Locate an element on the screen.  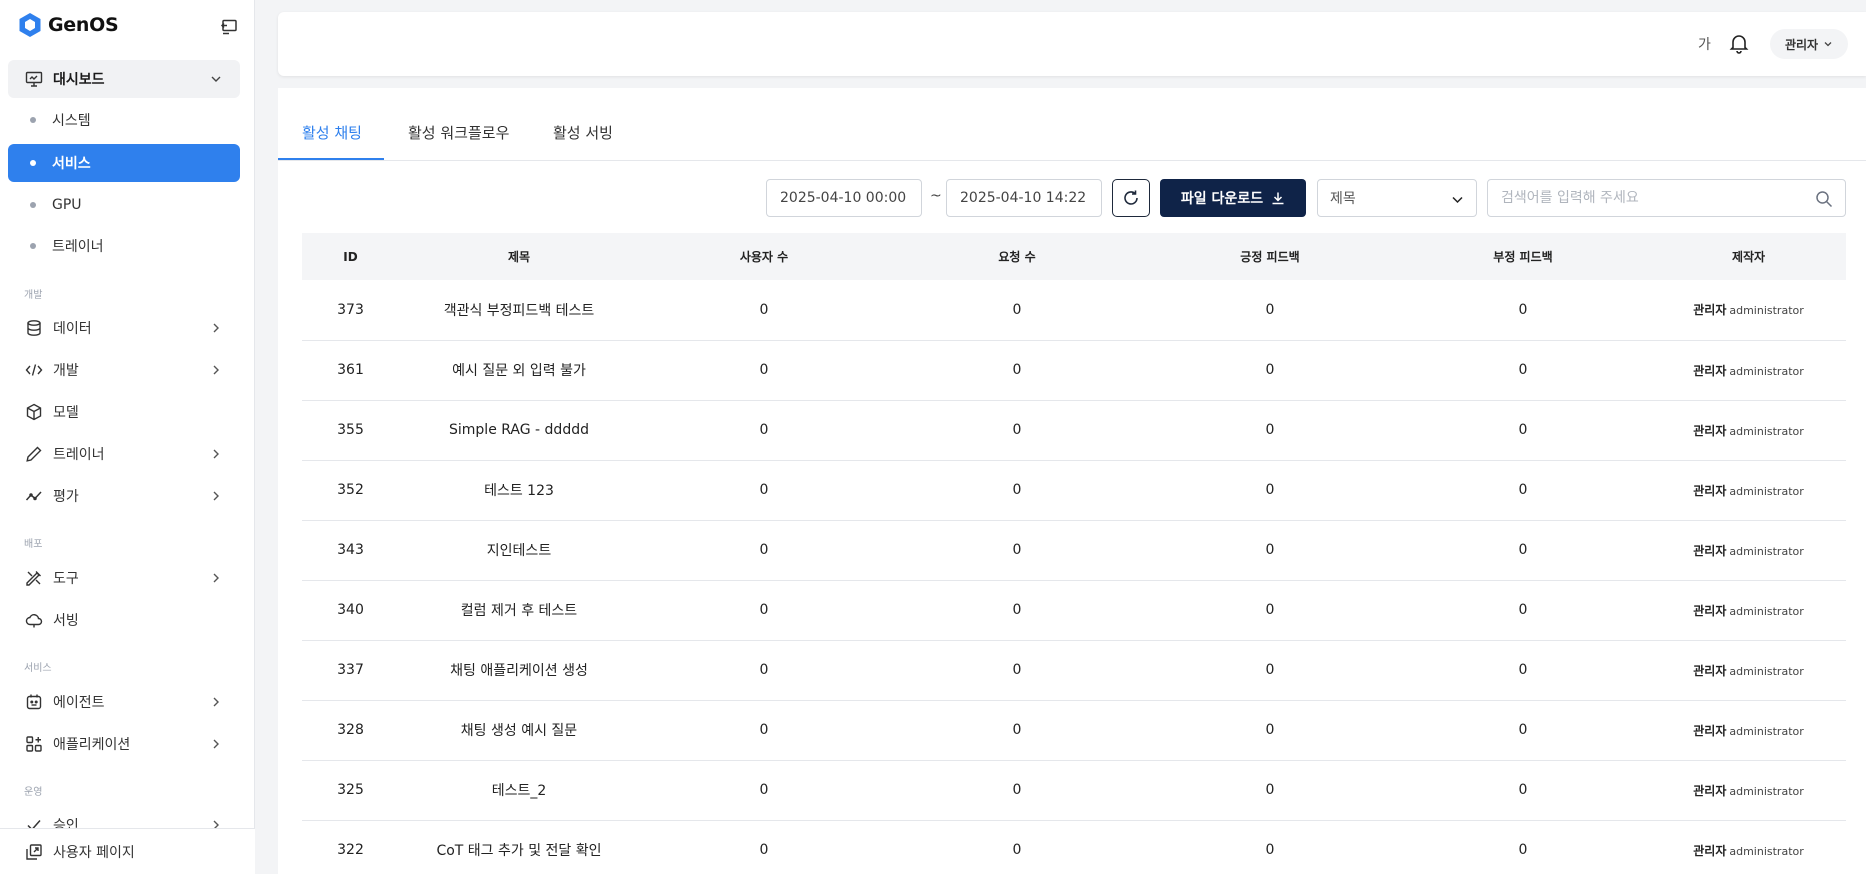
sidebar-item-dashboard: 대시보드 is located at coordinates (124, 79).